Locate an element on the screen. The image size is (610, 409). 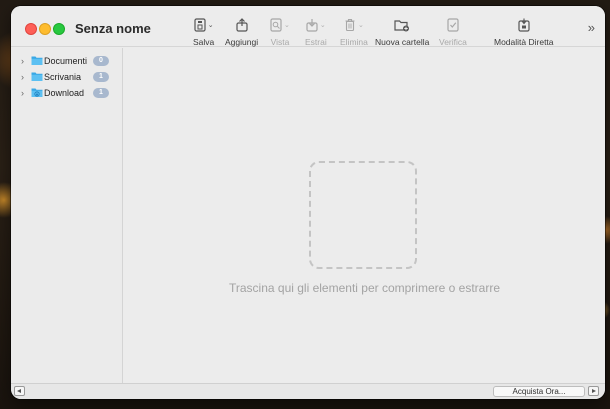
add-button: Aggiungi is located at coordinates (241, 32).